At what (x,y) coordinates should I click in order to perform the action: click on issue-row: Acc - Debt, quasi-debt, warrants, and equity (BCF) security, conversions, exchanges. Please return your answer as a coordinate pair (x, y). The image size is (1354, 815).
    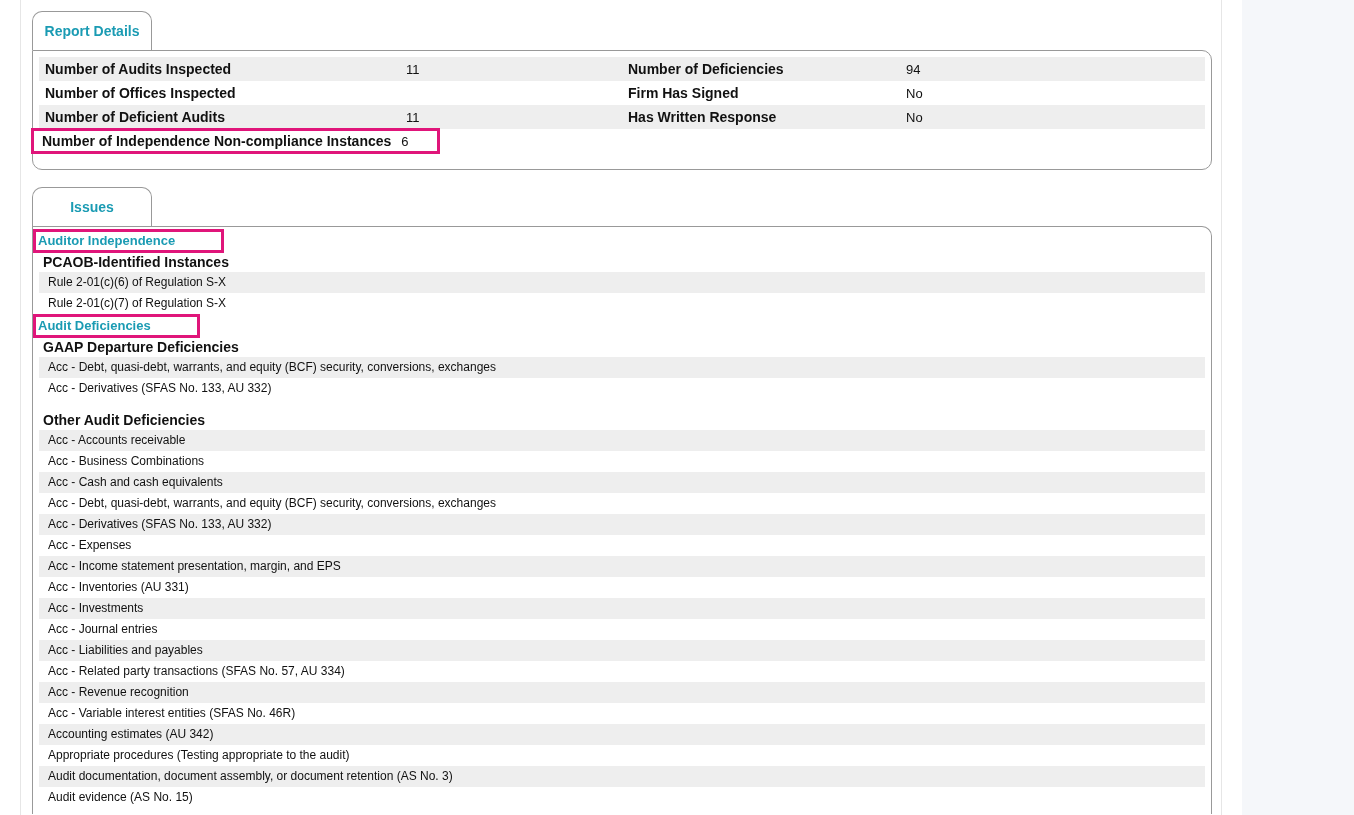
    Looking at the image, I should click on (622, 367).